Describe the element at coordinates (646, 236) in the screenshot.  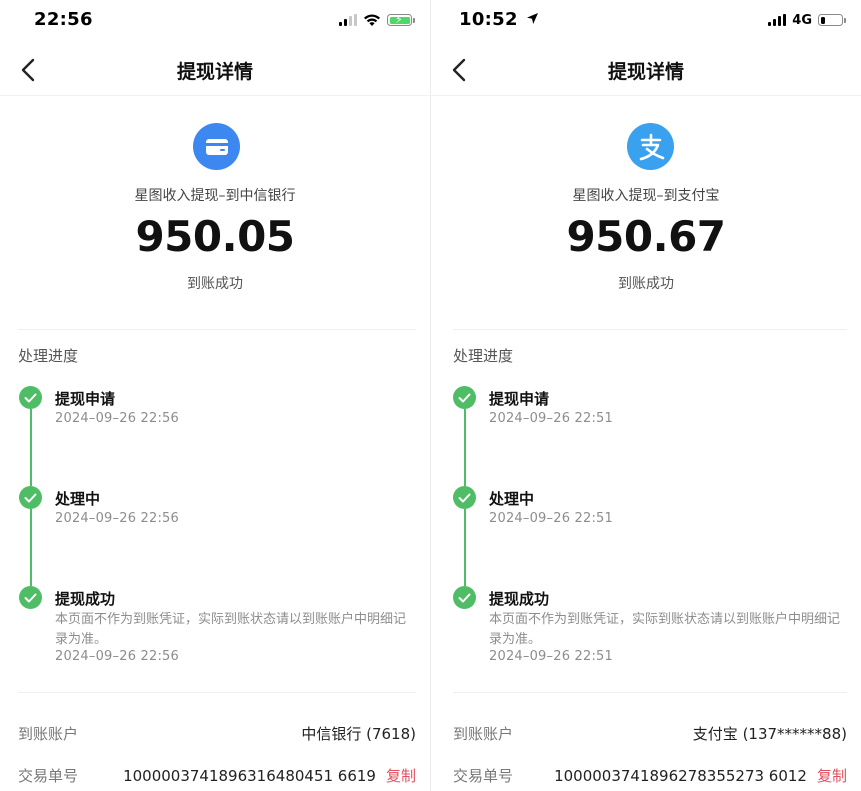
I see `withdraw-amount: 950.67` at that location.